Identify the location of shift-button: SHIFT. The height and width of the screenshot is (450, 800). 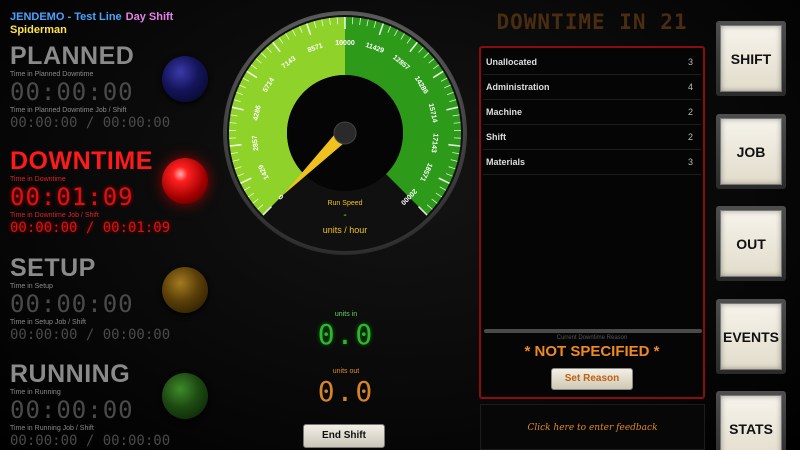
(751, 58).